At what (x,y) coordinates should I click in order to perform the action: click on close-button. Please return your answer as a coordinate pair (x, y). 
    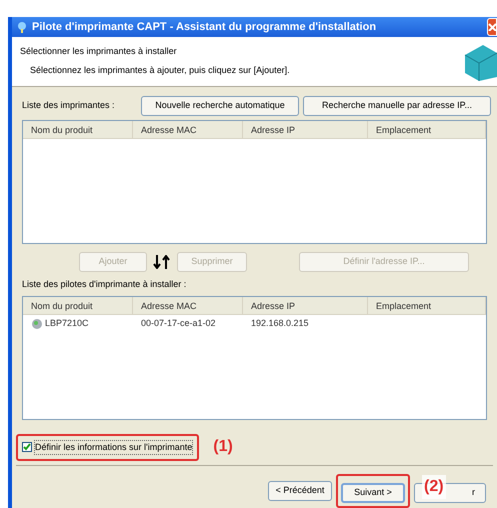
    Looking at the image, I should click on (492, 27).